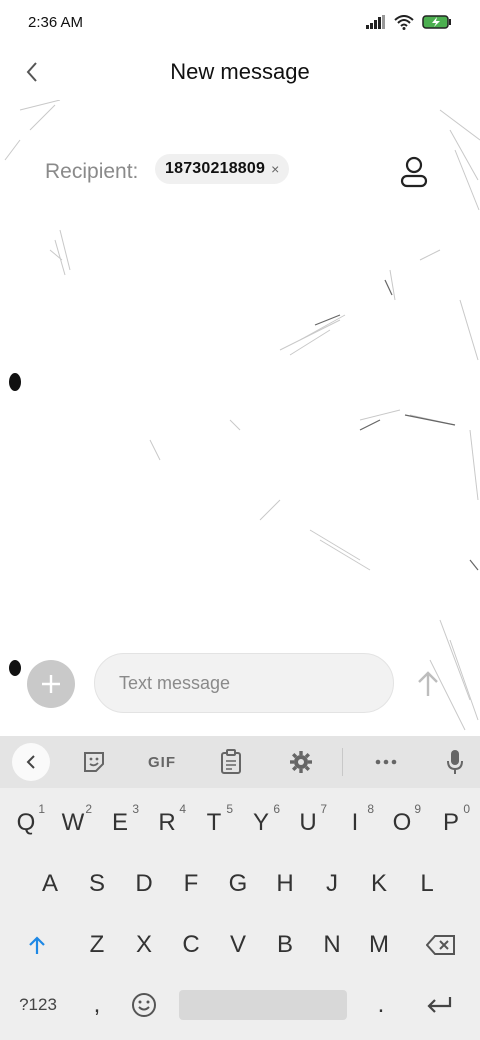 This screenshot has height=1040, width=480. What do you see at coordinates (50, 884) in the screenshot?
I see `key-a: A` at bounding box center [50, 884].